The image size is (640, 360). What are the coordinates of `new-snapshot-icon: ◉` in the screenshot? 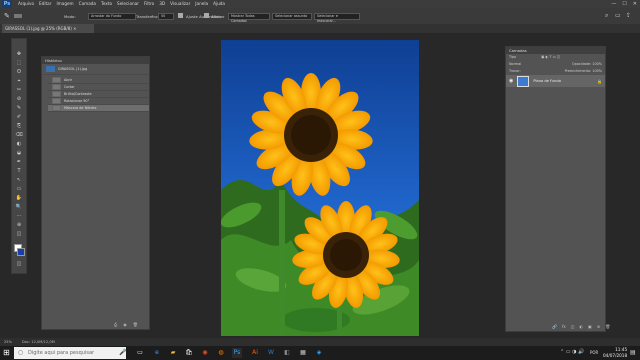 It's located at (125, 324).